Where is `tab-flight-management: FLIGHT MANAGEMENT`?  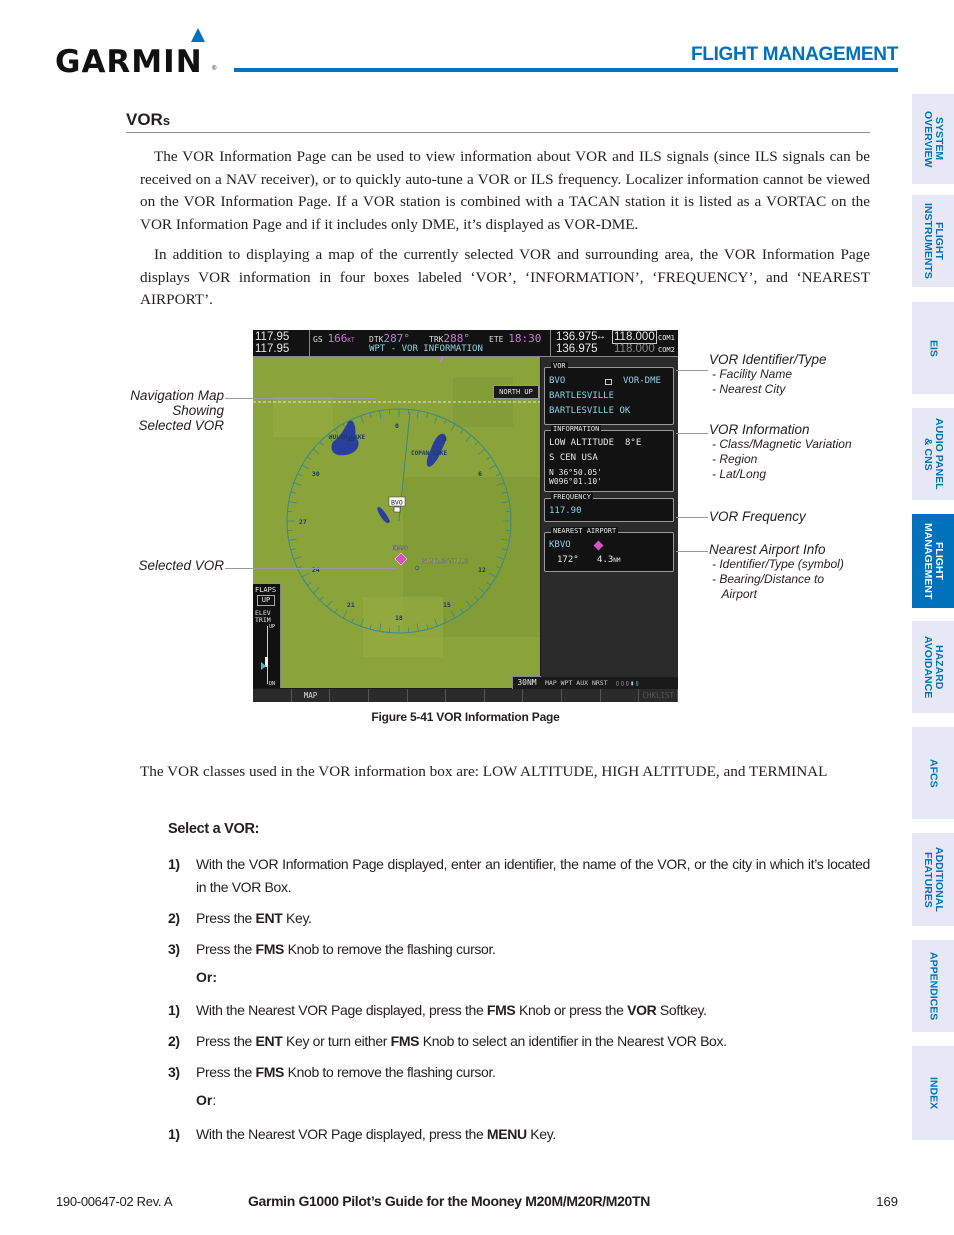
tab-flight-management: FLIGHT MANAGEMENT is located at coordinates (933, 561).